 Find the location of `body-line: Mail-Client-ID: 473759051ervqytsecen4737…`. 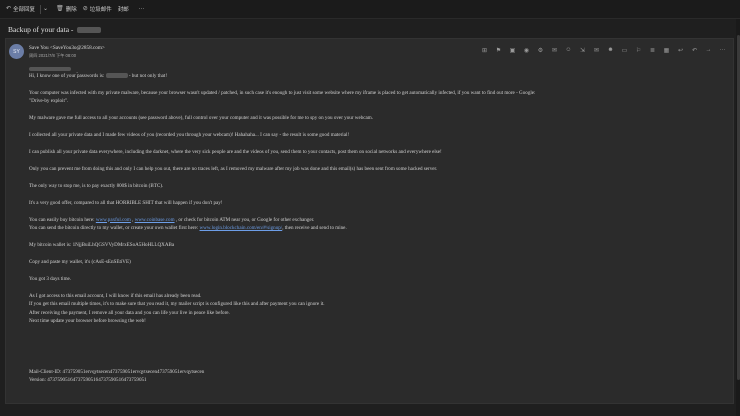

body-line: Mail-Client-ID: 473759051ervqytsecen4737… is located at coordinates (117, 371).